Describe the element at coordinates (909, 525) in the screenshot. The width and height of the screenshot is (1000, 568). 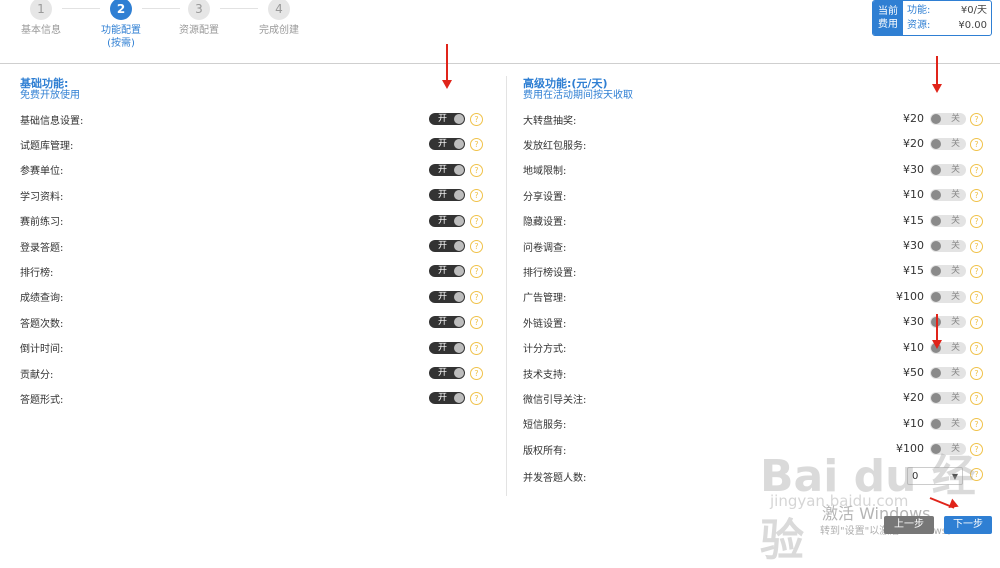
I see `prev-step-button: 上一步` at that location.